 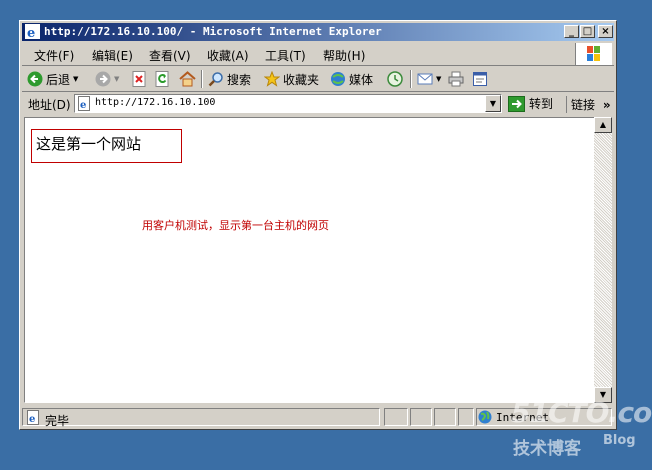 I want to click on address-dropdown-icon: ▼, so click(x=493, y=103).